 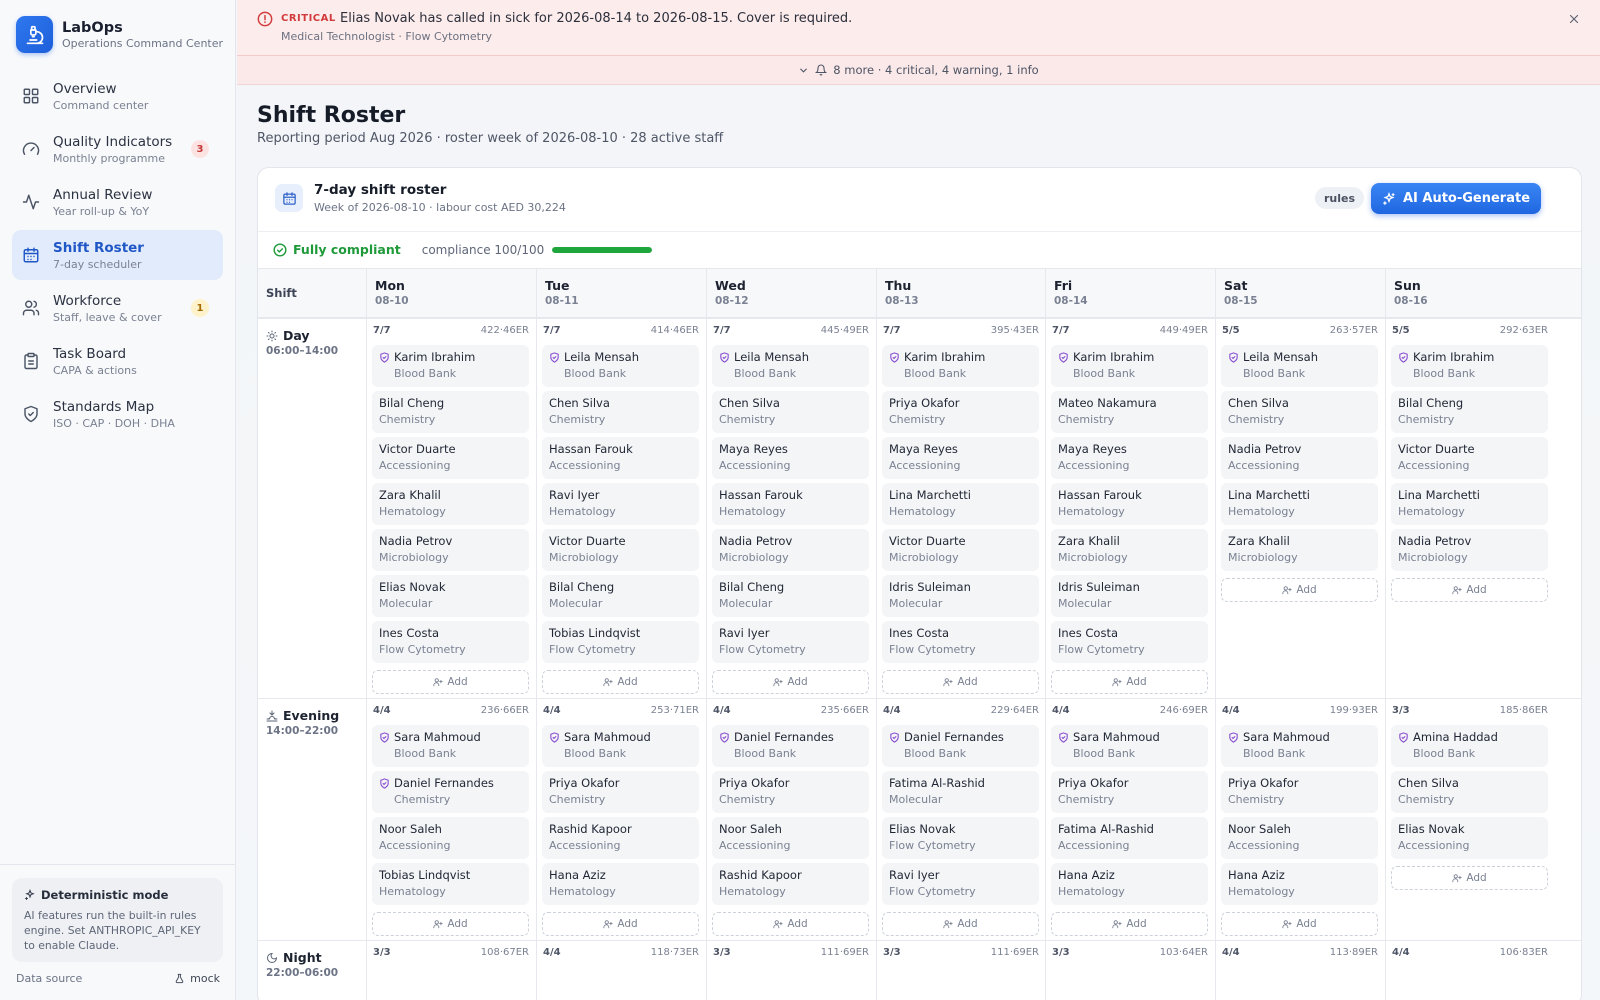 What do you see at coordinates (620, 838) in the screenshot?
I see `staff-chip: Rashid Kapoor Accessioning` at bounding box center [620, 838].